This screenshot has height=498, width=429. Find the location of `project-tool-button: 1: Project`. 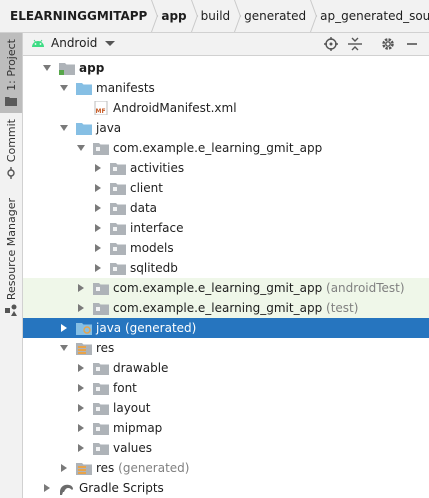

project-tool-button: 1: Project is located at coordinates (11, 73).